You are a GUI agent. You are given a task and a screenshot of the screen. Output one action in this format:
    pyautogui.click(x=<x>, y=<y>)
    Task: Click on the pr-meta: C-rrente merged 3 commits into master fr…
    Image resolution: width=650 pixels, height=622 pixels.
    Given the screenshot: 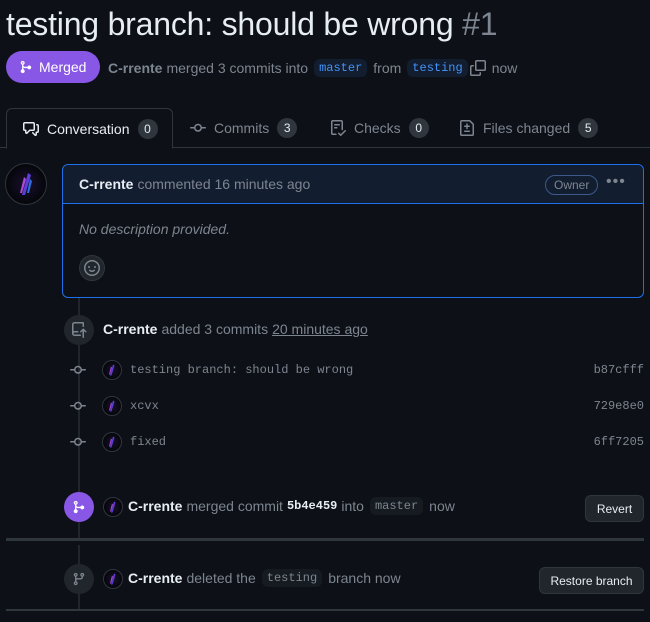 What is the action you would take?
    pyautogui.click(x=312, y=68)
    